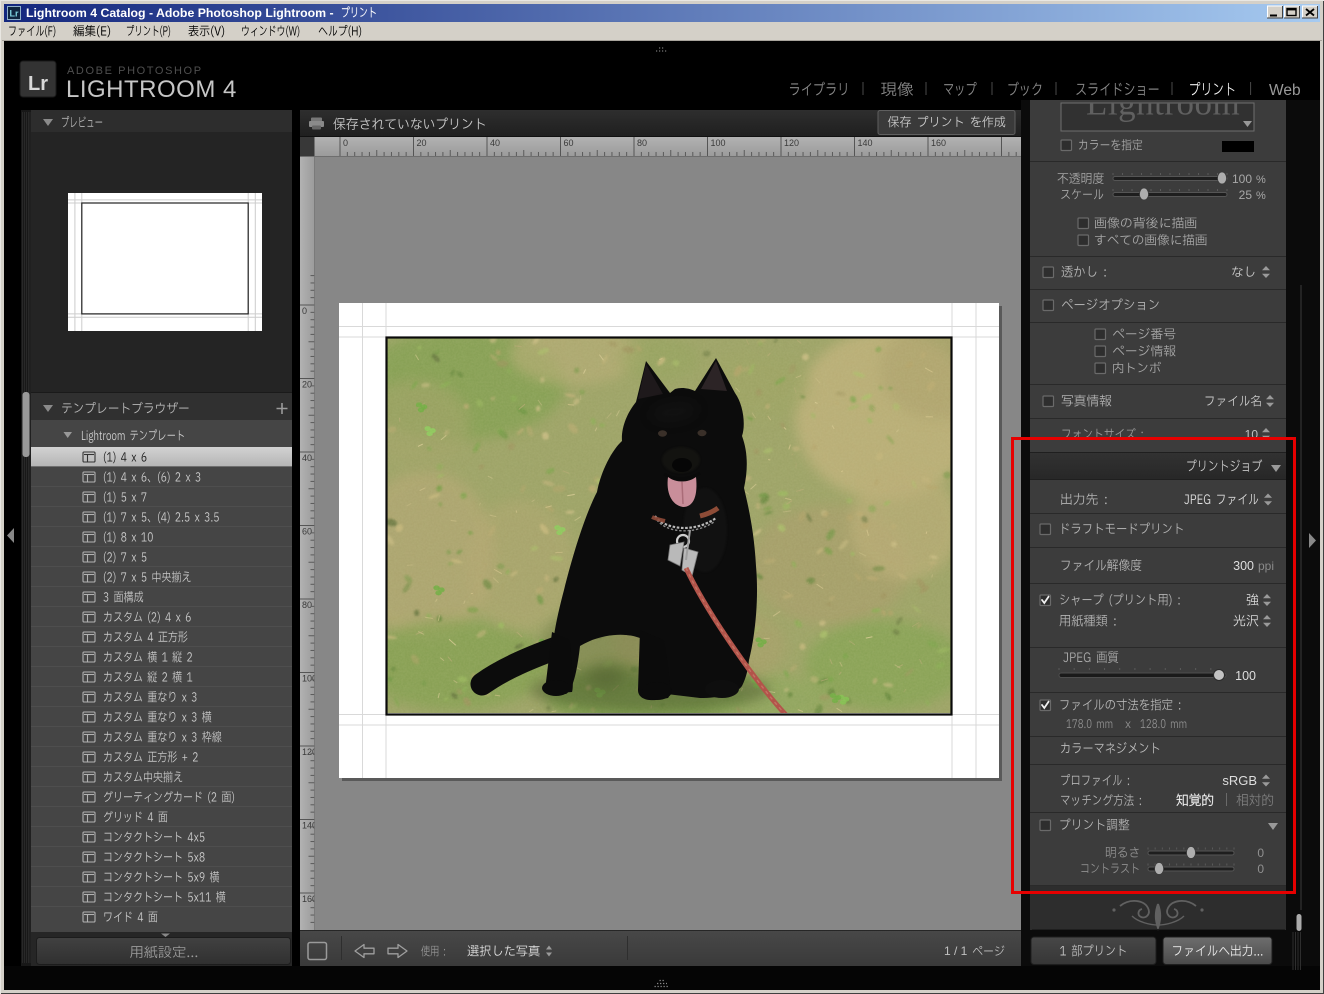 This screenshot has width=1324, height=994. I want to click on svg-text: sRGB, so click(1239, 780).